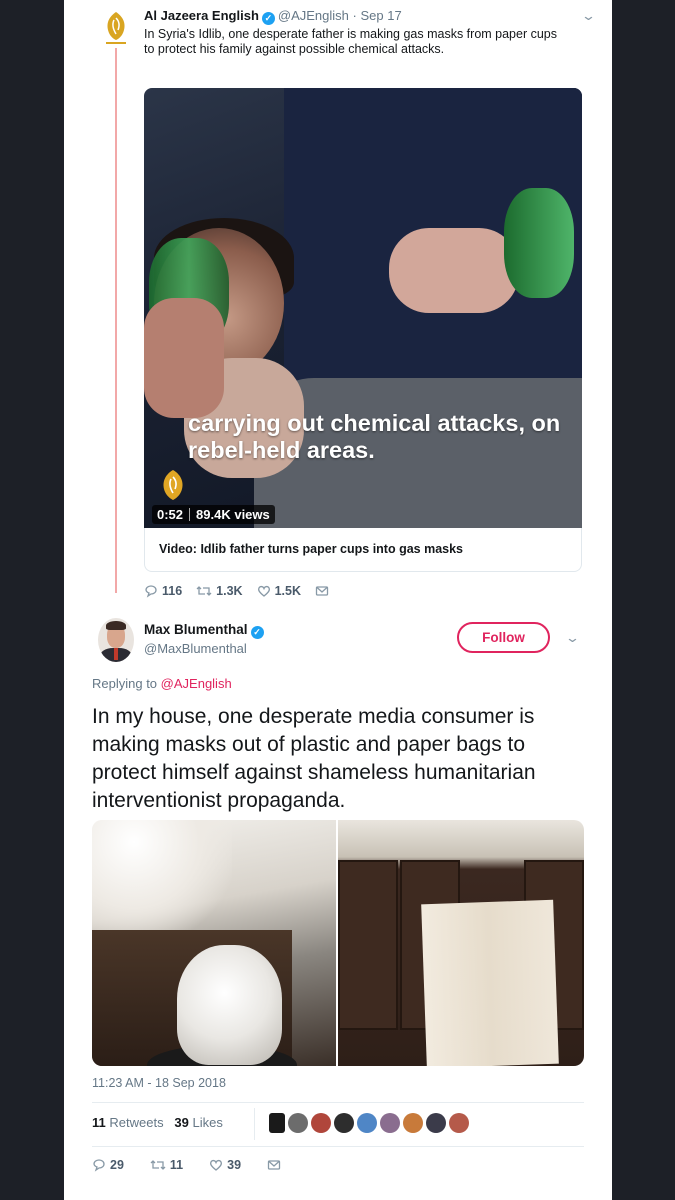 Image resolution: width=675 pixels, height=1200 pixels. I want to click on retweets-total: 11, so click(99, 1122).